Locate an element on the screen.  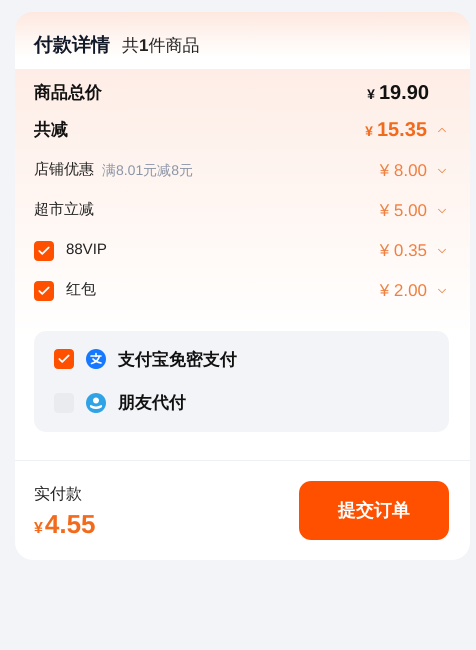
payment-method-label: 朋友代付 is located at coordinates (152, 403).